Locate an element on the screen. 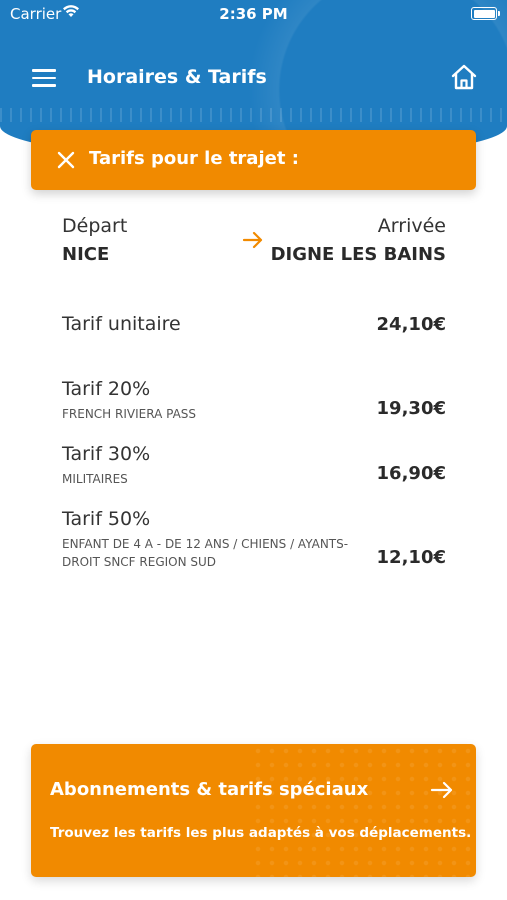 Image resolution: width=507 pixels, height=900 pixels. route-summary: Départ NICE Arrivée DIGNE LES BAINS is located at coordinates (254, 245).